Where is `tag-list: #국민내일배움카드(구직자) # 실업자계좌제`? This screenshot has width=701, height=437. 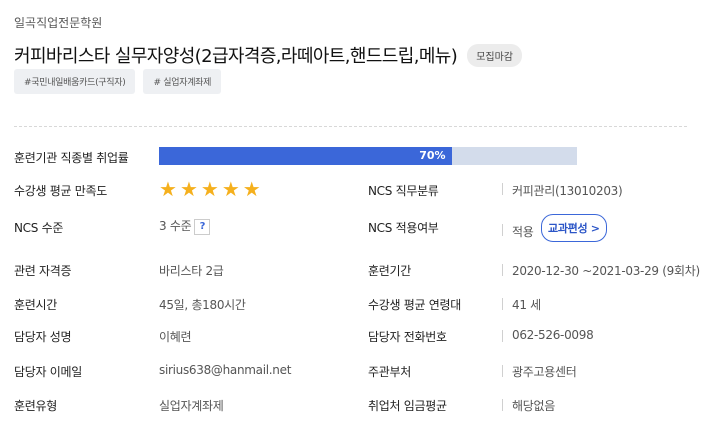 tag-list: #국민내일배움카드(구직자) # 실업자계좌제 is located at coordinates (118, 81).